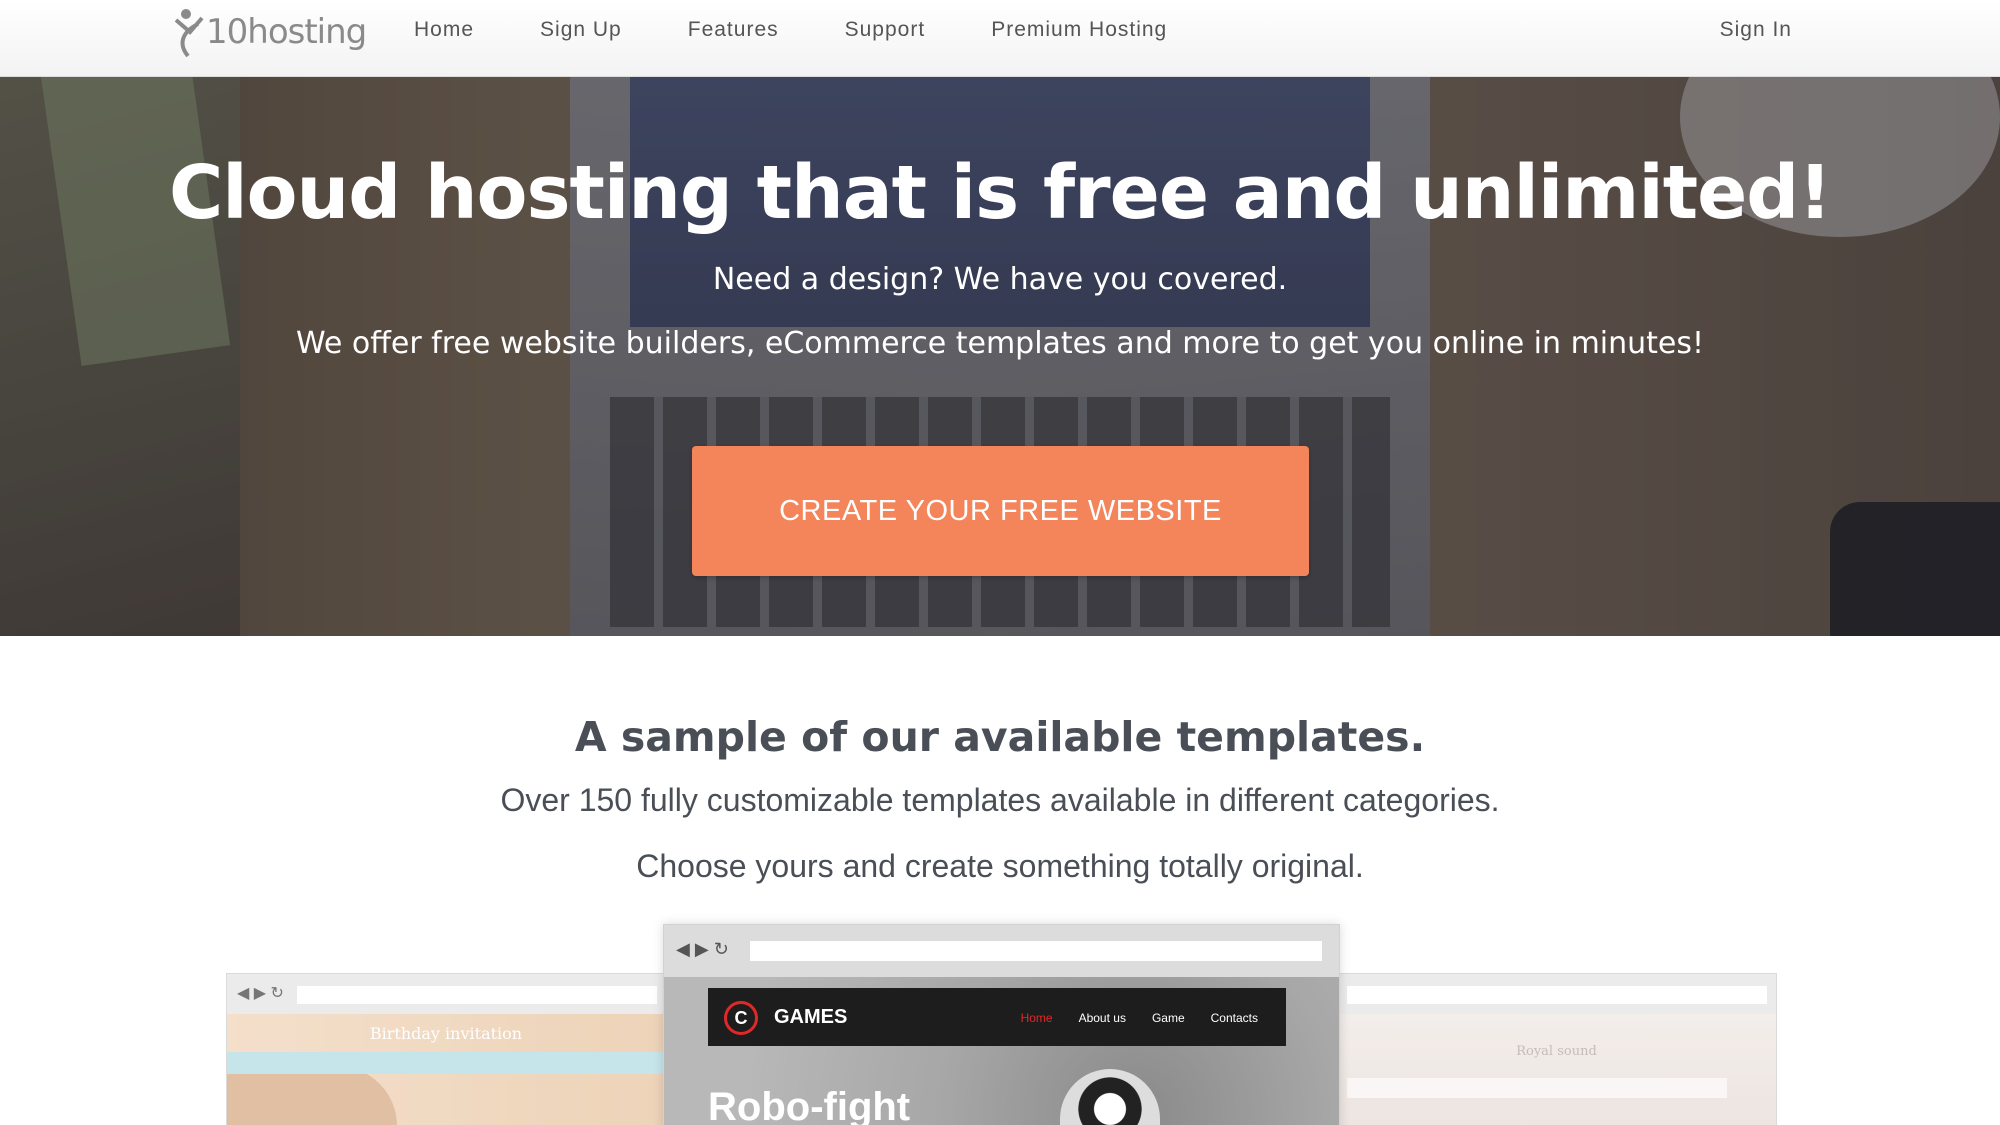 This screenshot has width=2000, height=1125. I want to click on template-preview-right: Royal sound, so click(1556, 1049).